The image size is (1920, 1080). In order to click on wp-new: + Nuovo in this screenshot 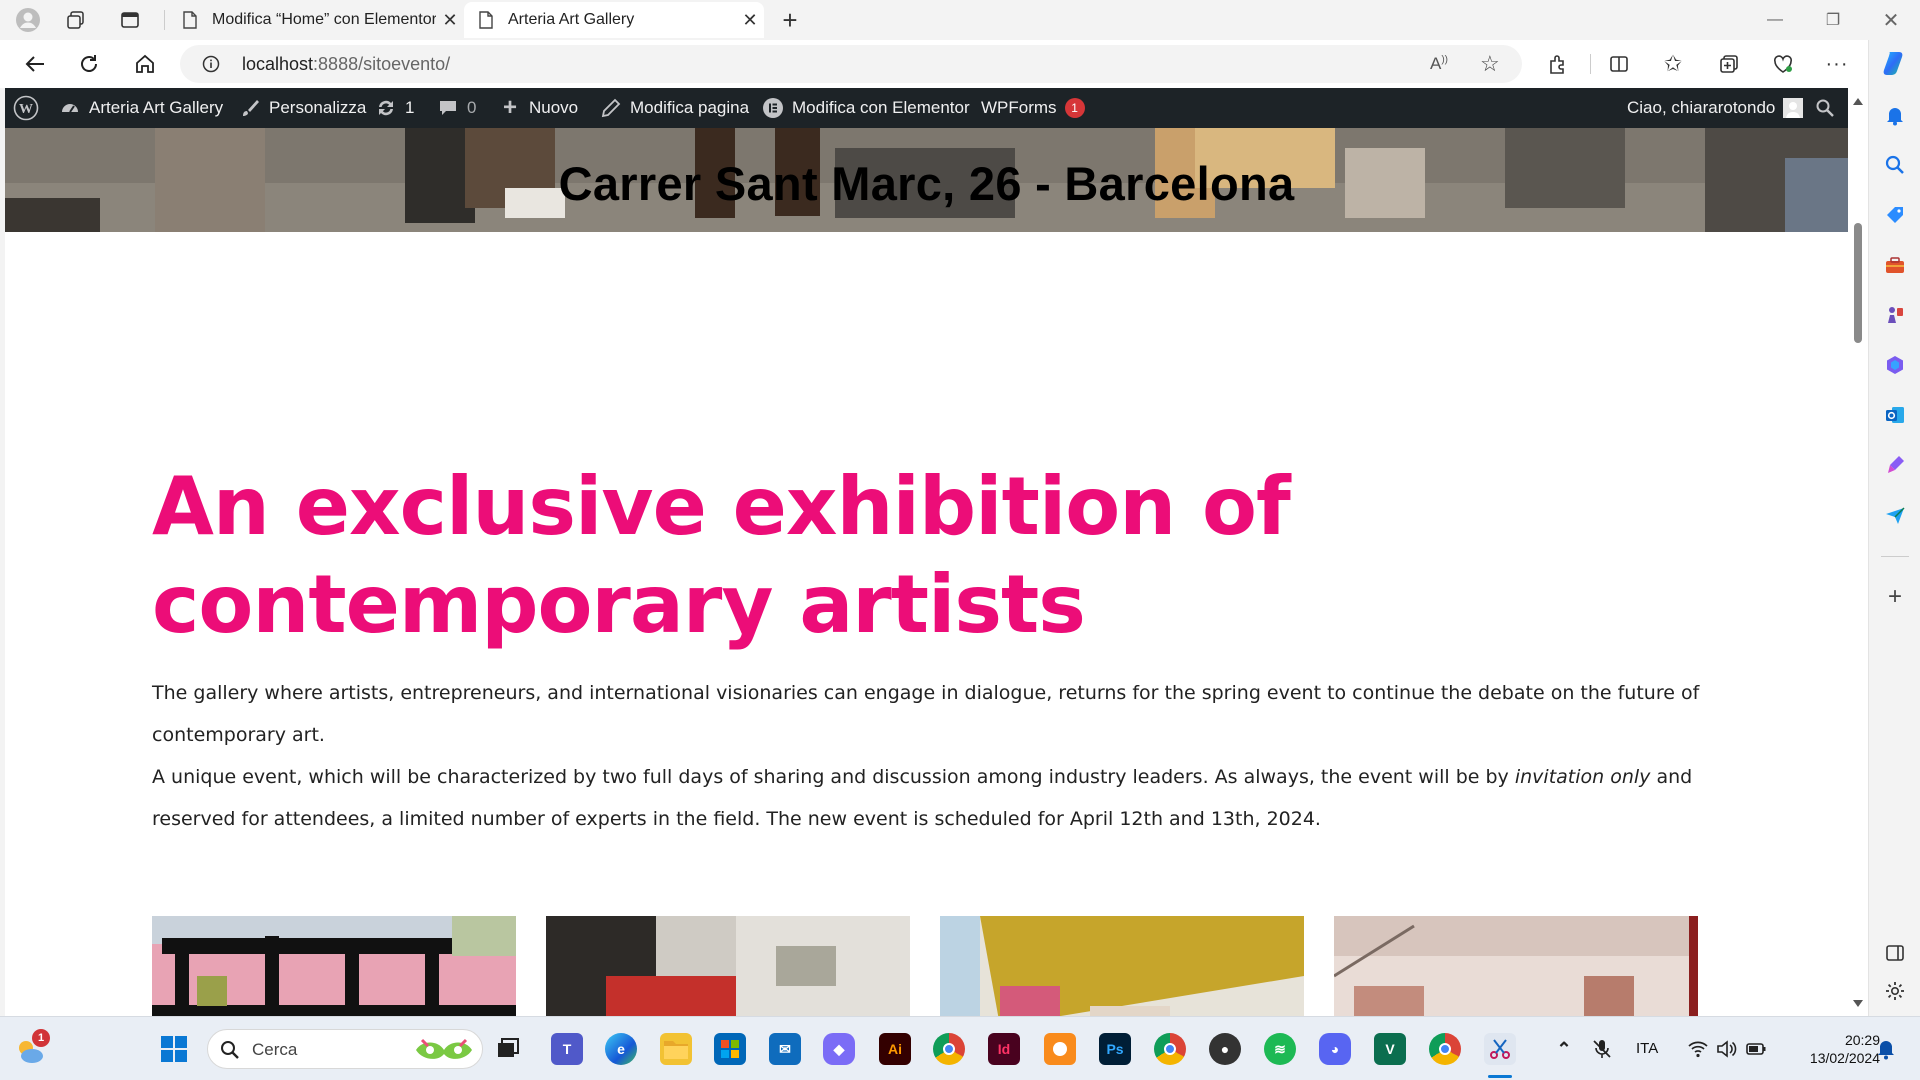, I will do `click(538, 108)`.